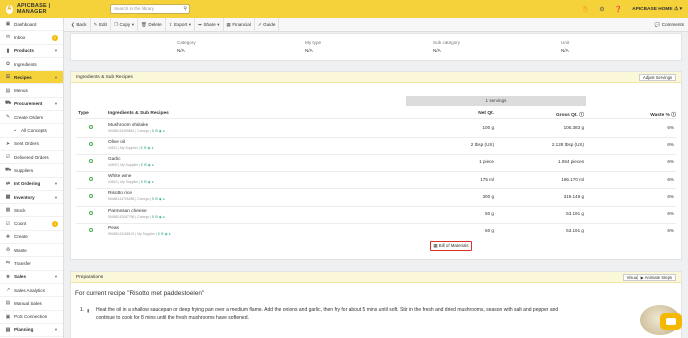 Image resolution: width=688 pixels, height=338 pixels. I want to click on col-type-header: Type, so click(83, 113).